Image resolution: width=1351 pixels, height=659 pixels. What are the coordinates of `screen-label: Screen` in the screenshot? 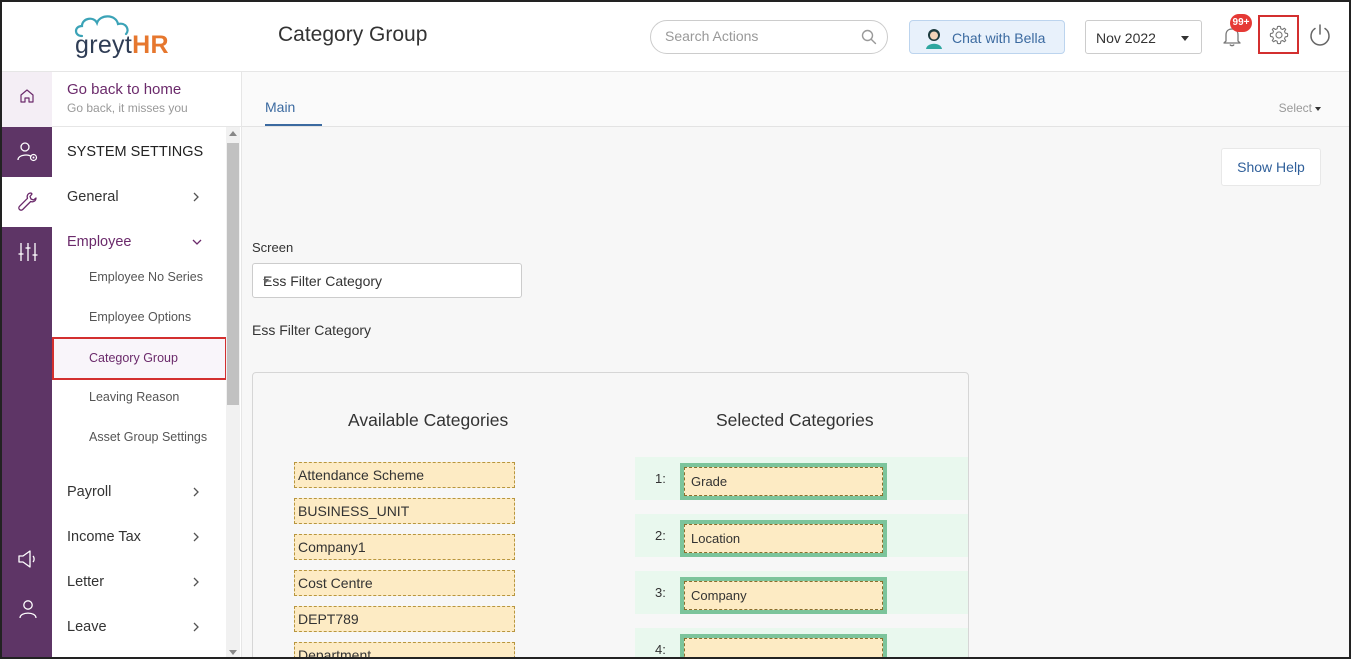 It's located at (273, 247).